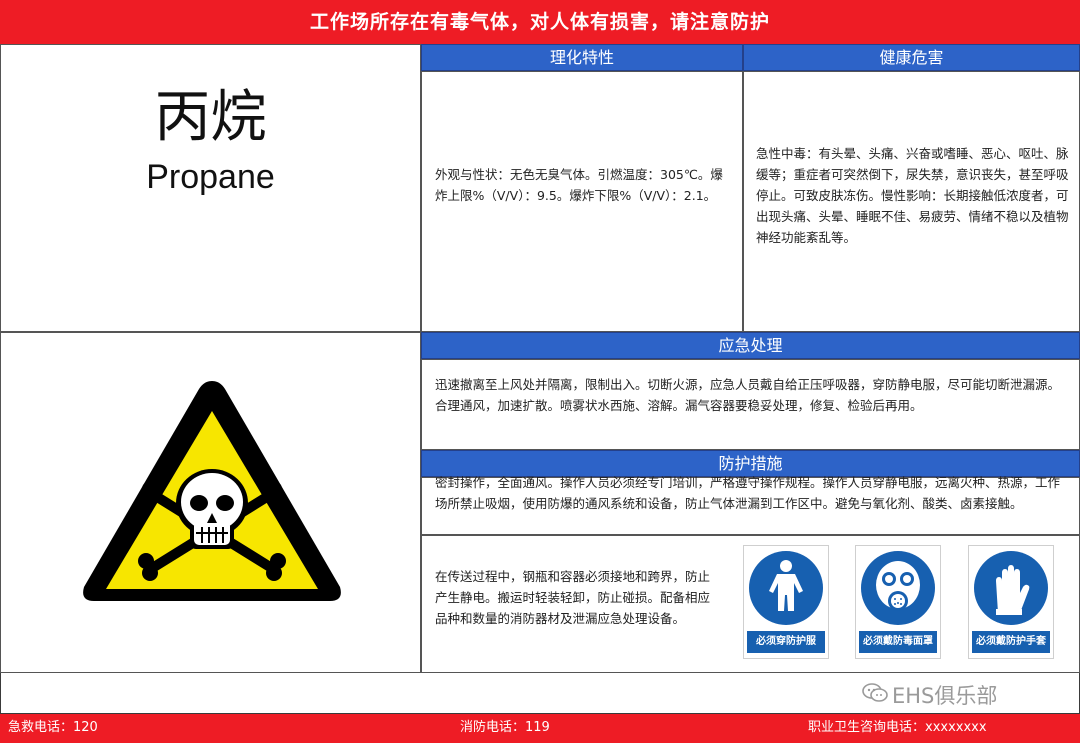  I want to click on toxic-skull-crossbones-icon, so click(212, 491).